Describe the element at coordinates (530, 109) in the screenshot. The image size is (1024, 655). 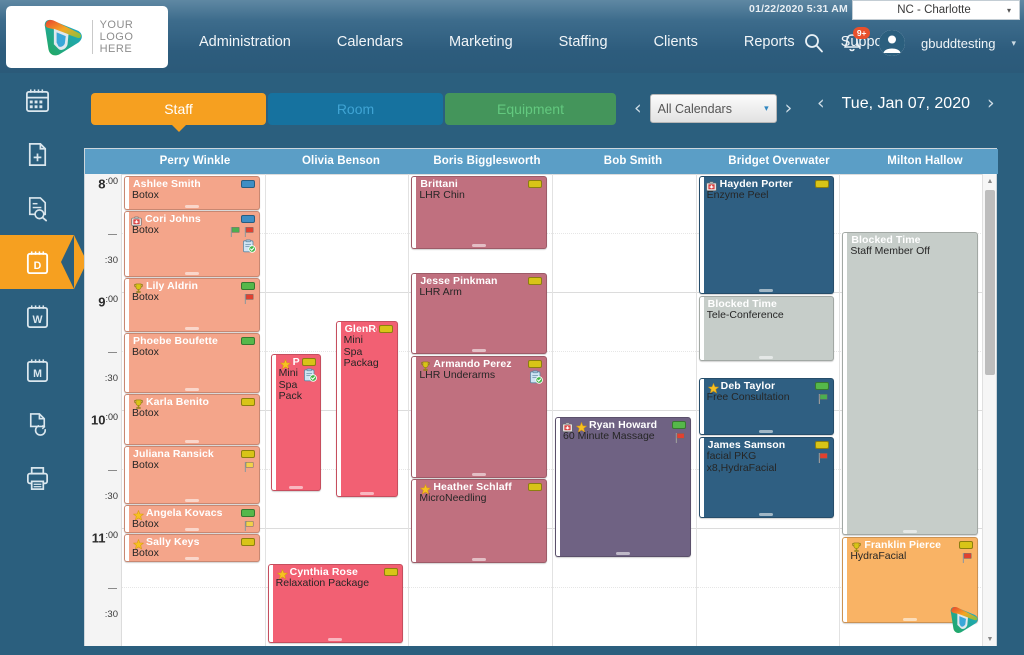
I see `tab-equipment: Equipment` at that location.